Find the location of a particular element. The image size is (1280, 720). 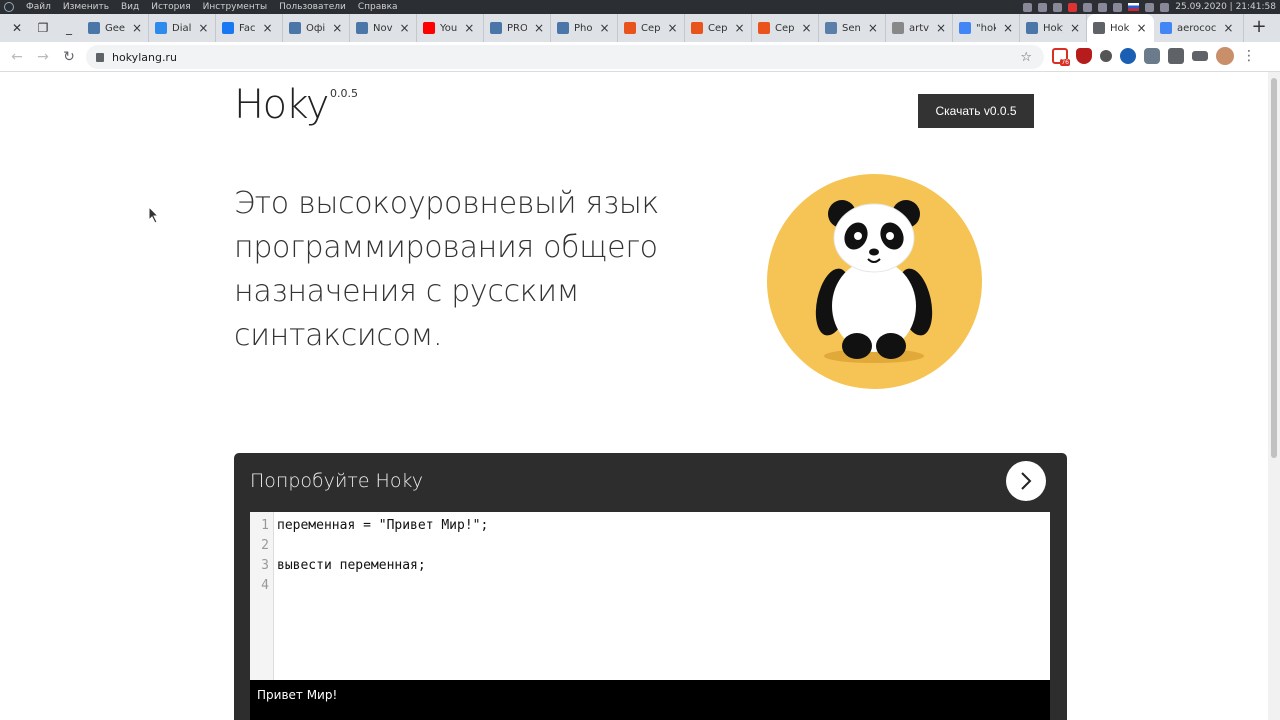

os-menu-edit: Изменить is located at coordinates (86, 7).